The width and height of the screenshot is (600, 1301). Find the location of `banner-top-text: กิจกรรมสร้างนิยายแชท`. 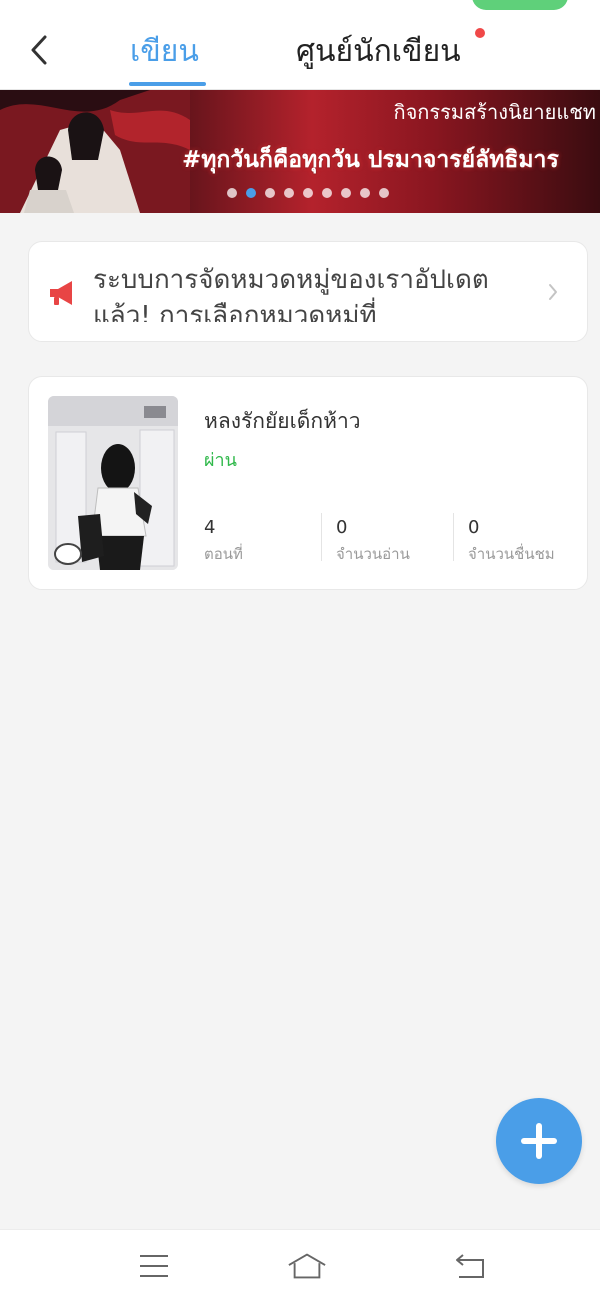

banner-top-text: กิจกรรมสร้างนิยายแชท is located at coordinates (494, 112).